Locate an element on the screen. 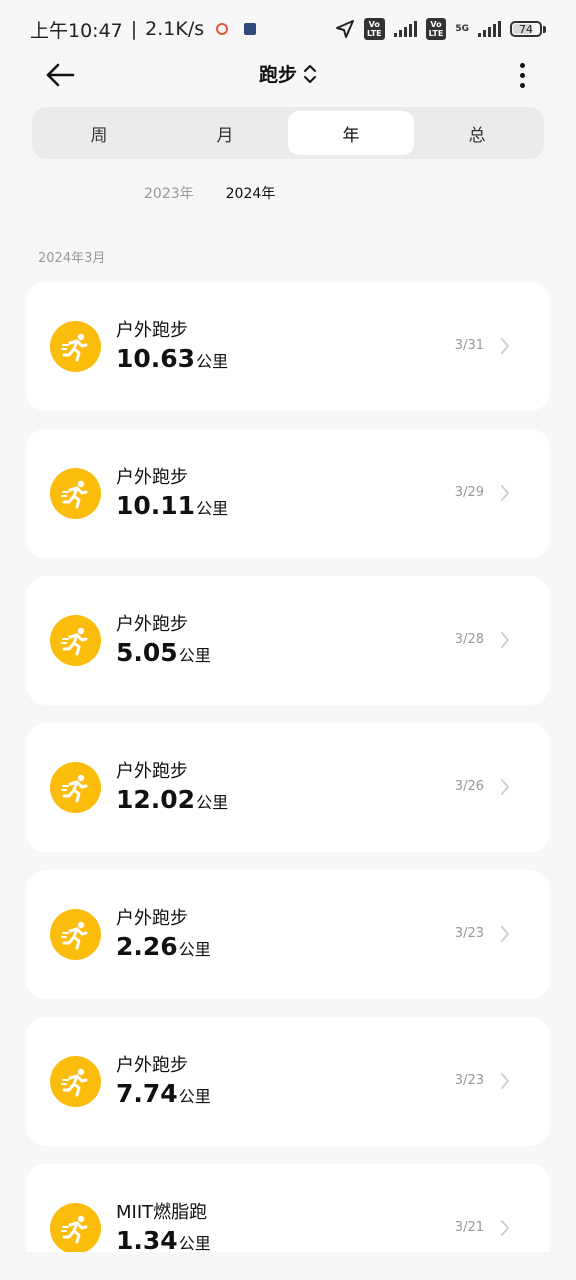  signal-strength-icon is located at coordinates (405, 29).